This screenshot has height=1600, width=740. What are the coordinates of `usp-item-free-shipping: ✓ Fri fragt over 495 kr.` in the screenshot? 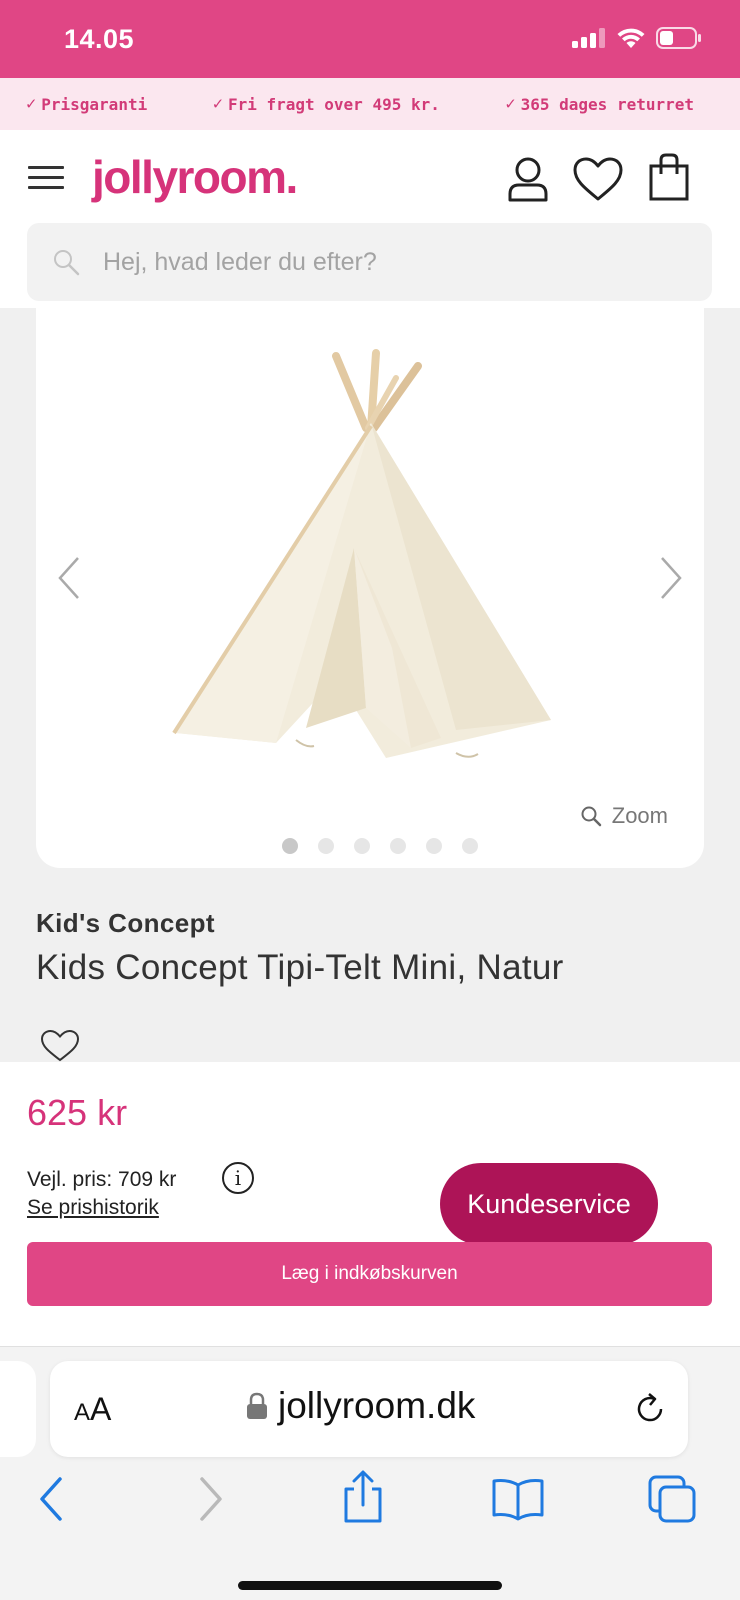 It's located at (326, 104).